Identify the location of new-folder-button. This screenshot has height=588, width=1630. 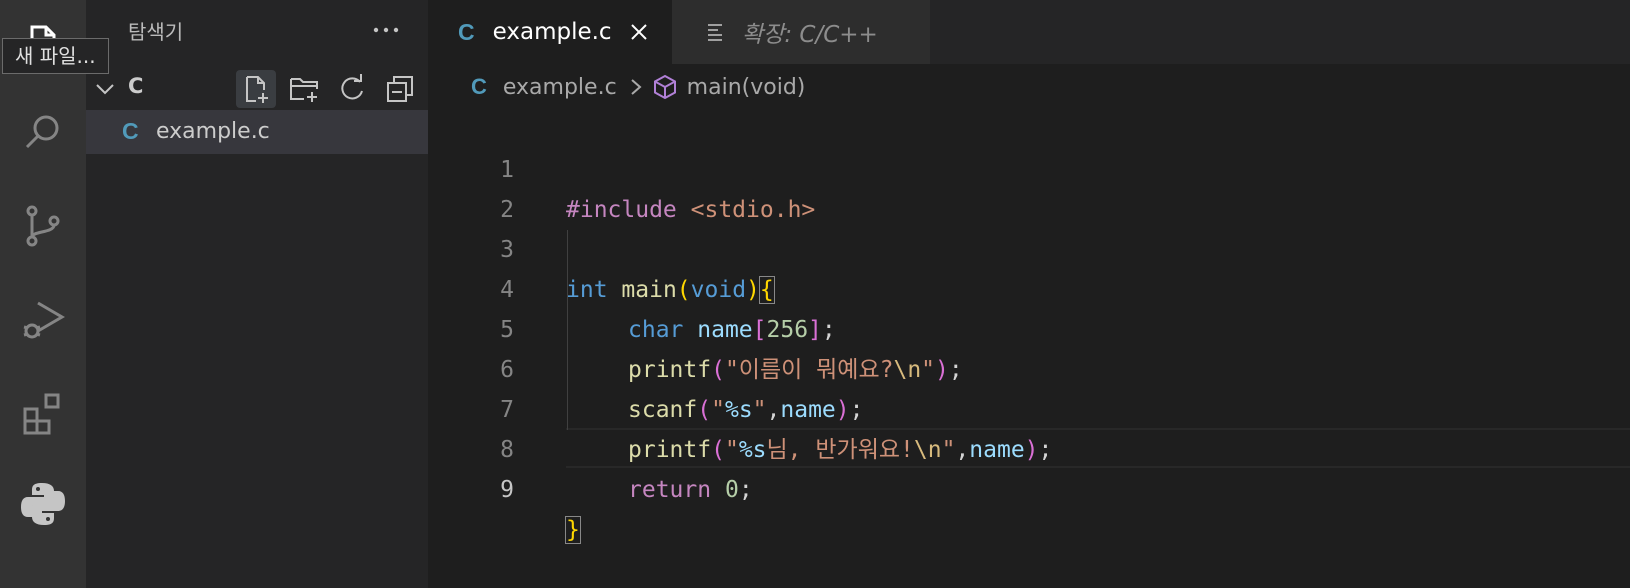
(304, 89).